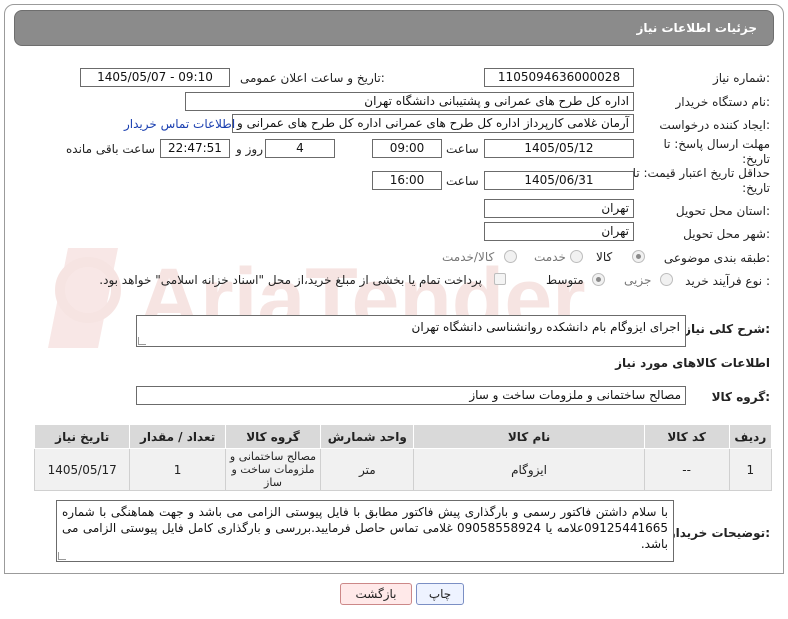 This screenshot has height=619, width=788. I want to click on cell-unit: متر, so click(367, 469).